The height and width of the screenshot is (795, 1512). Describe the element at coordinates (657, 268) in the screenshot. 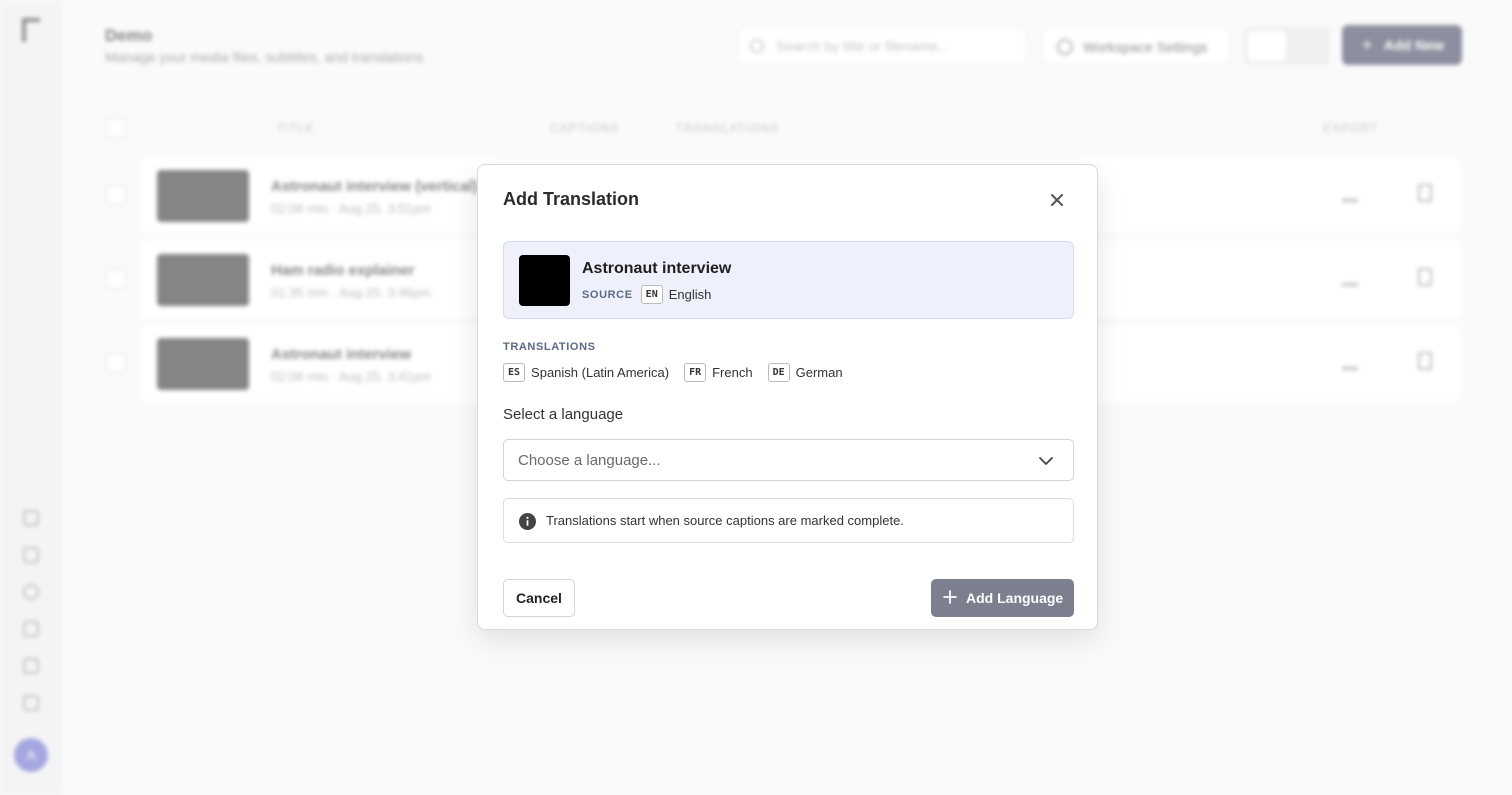

I see `media-title: Astronaut interview` at that location.